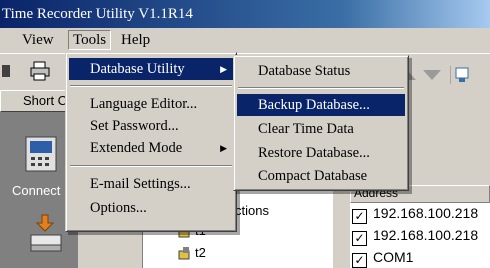 Image resolution: width=490 pixels, height=268 pixels. What do you see at coordinates (184, 253) in the screenshot?
I see `device-icon` at bounding box center [184, 253].